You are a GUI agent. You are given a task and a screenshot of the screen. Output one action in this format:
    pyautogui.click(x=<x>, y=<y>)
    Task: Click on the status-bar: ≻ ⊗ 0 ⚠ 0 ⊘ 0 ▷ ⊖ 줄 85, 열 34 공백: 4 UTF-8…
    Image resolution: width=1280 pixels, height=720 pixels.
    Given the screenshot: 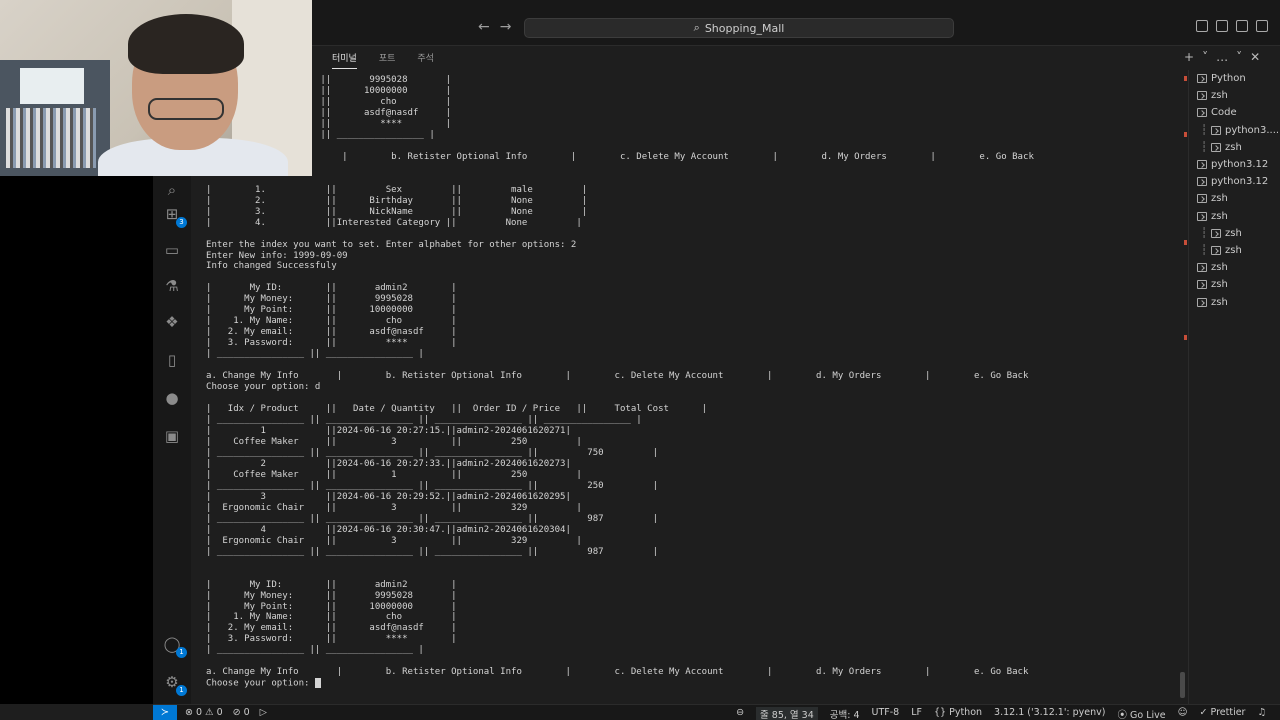 What is the action you would take?
    pyautogui.click(x=716, y=712)
    